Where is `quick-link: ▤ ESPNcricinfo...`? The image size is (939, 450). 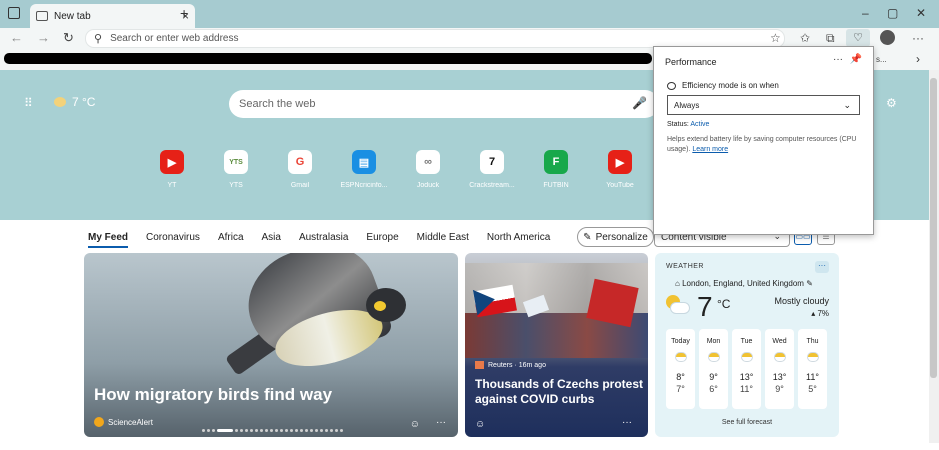
quick-link: ▤ ESPNcricinfo... is located at coordinates (364, 169).